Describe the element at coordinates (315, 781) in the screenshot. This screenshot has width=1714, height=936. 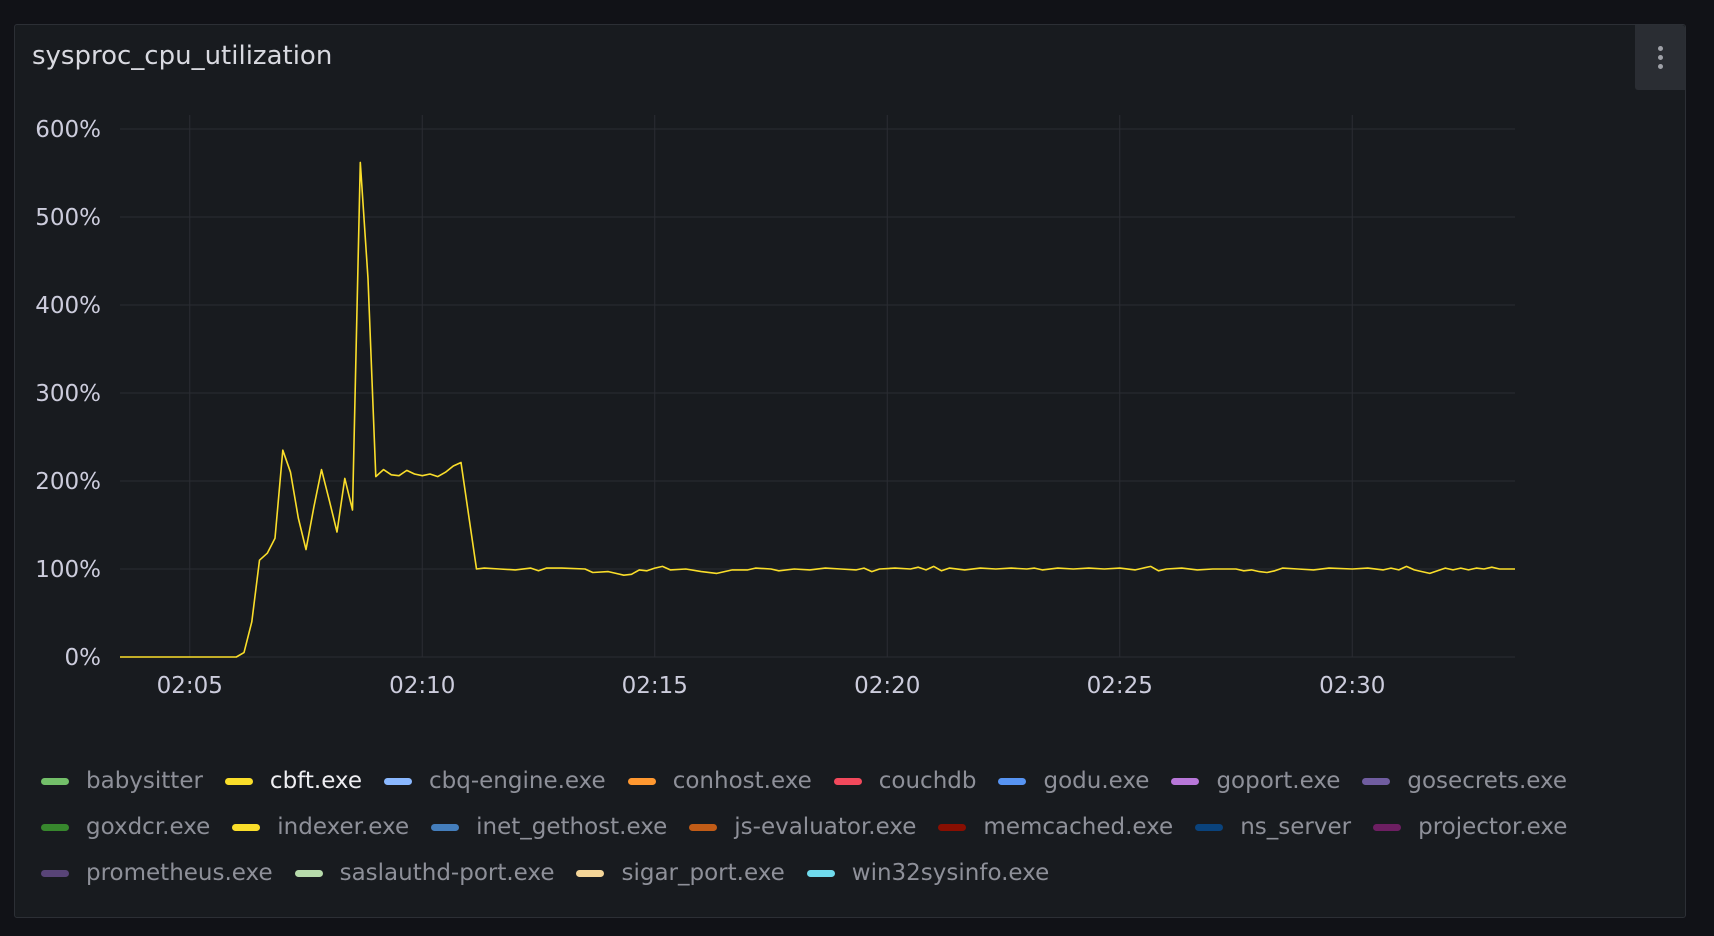
I see `legend-label: cbft.exe` at that location.